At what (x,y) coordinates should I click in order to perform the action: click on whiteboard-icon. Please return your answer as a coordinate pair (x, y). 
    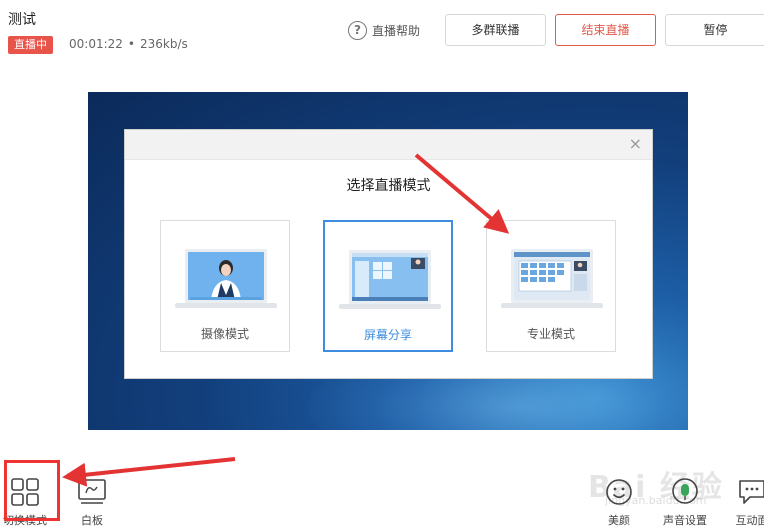
    Looking at the image, I should click on (92, 491).